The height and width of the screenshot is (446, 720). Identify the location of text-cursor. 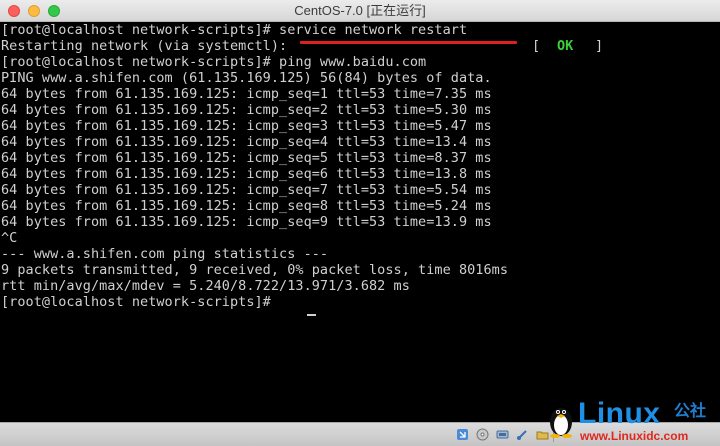
(311, 315).